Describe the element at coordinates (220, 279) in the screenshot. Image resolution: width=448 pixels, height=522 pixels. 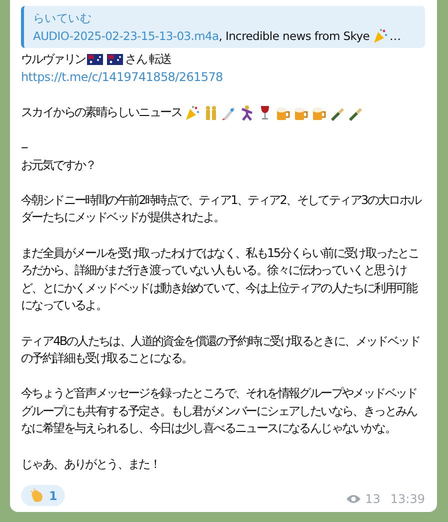
I see `message-paragraph: まだ全員がメールを受け取ったわけではなく、私も15分くらい前に受け取ったところだから、詳細がまだ行き渡っていない人もいる。徐々に伝わっていくと思うけど、とにかくメッドベッドは動き始めていて、今は上位ティアの人たちに利用可能になっているよ。` at that location.